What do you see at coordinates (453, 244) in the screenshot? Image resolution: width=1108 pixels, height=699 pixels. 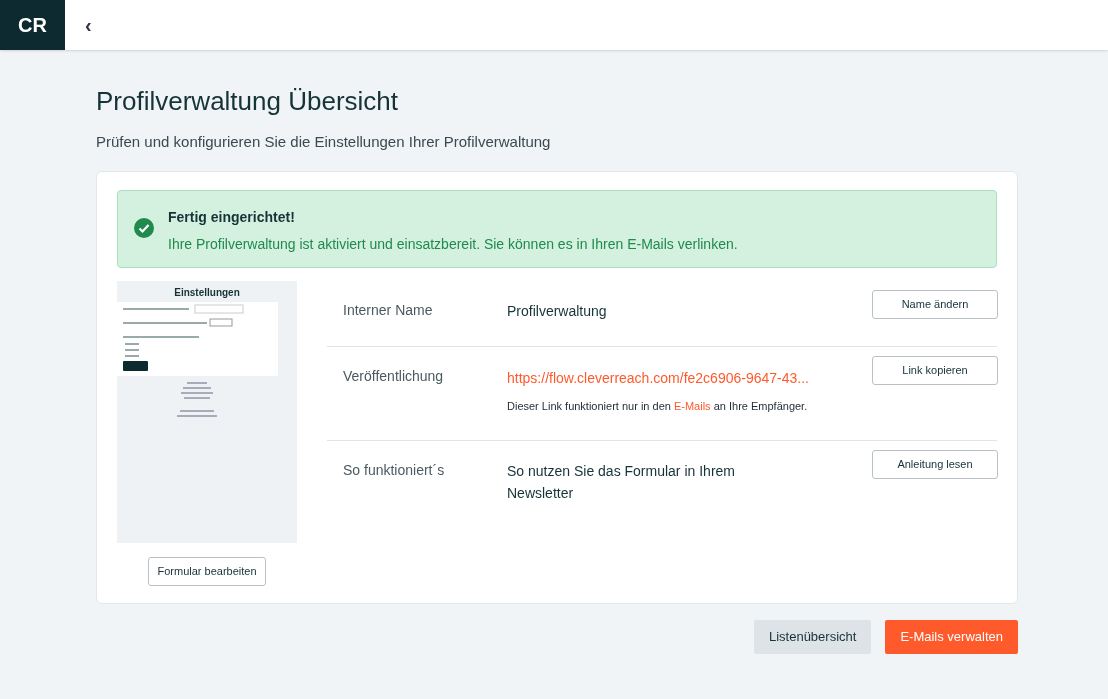 I see `alert-message: Ihre Profilverwaltung ist aktiviert und einsatzbereit. Sie können es in Ihren E-Mails verlinken.` at bounding box center [453, 244].